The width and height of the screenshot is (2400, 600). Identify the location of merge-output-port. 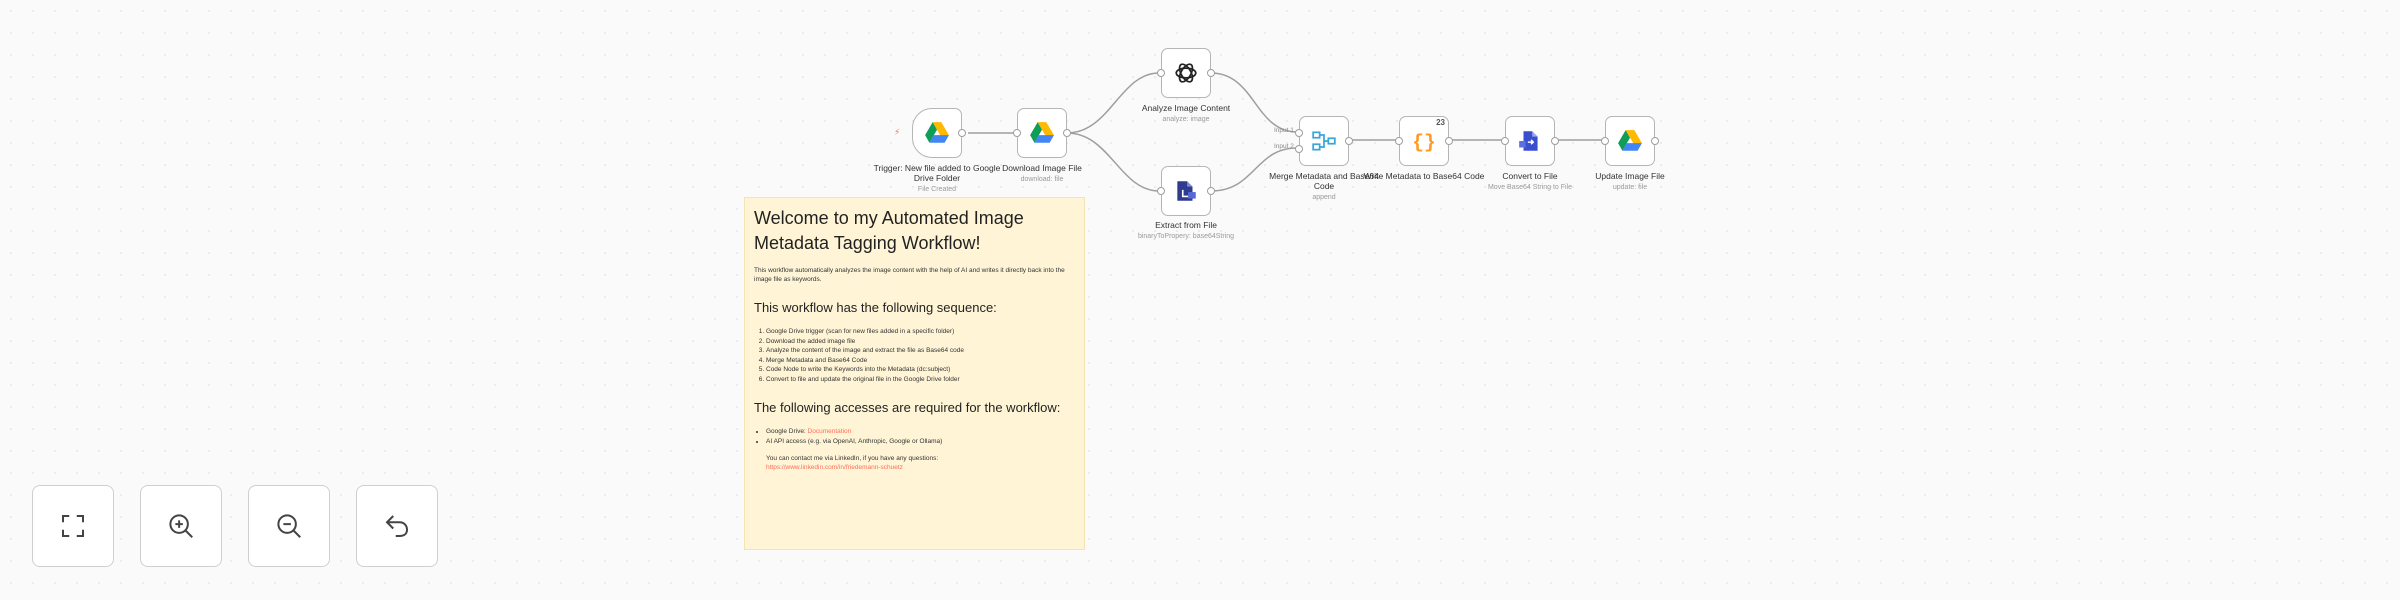
(1349, 141).